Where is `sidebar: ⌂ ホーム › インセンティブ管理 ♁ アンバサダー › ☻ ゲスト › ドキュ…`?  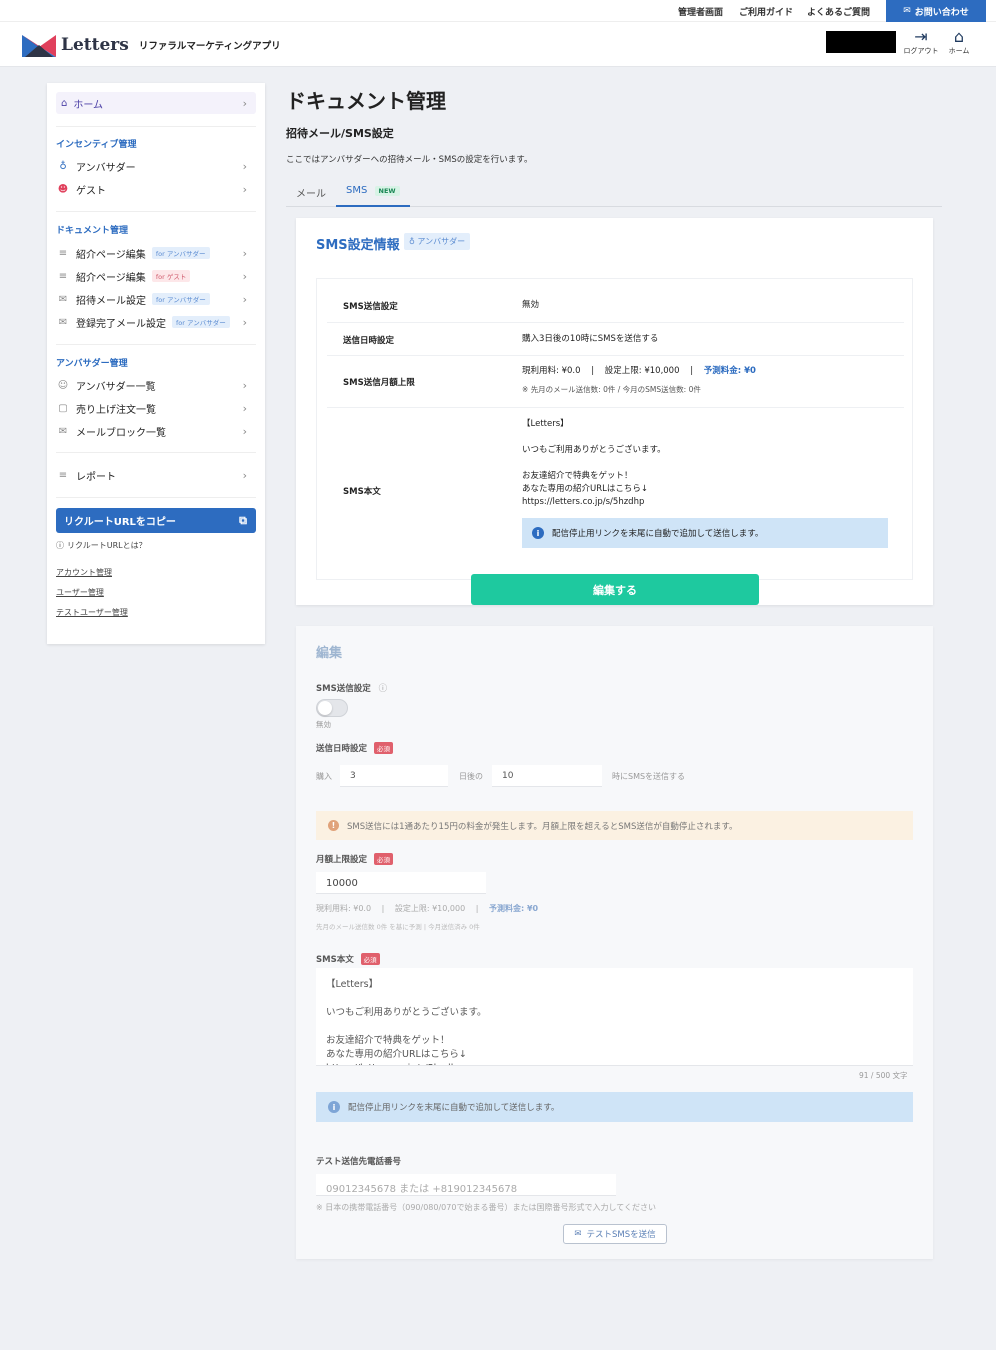
sidebar: ⌂ ホーム › インセンティブ管理 ♁ アンバサダー › ☻ ゲスト › ドキュ… is located at coordinates (156, 363).